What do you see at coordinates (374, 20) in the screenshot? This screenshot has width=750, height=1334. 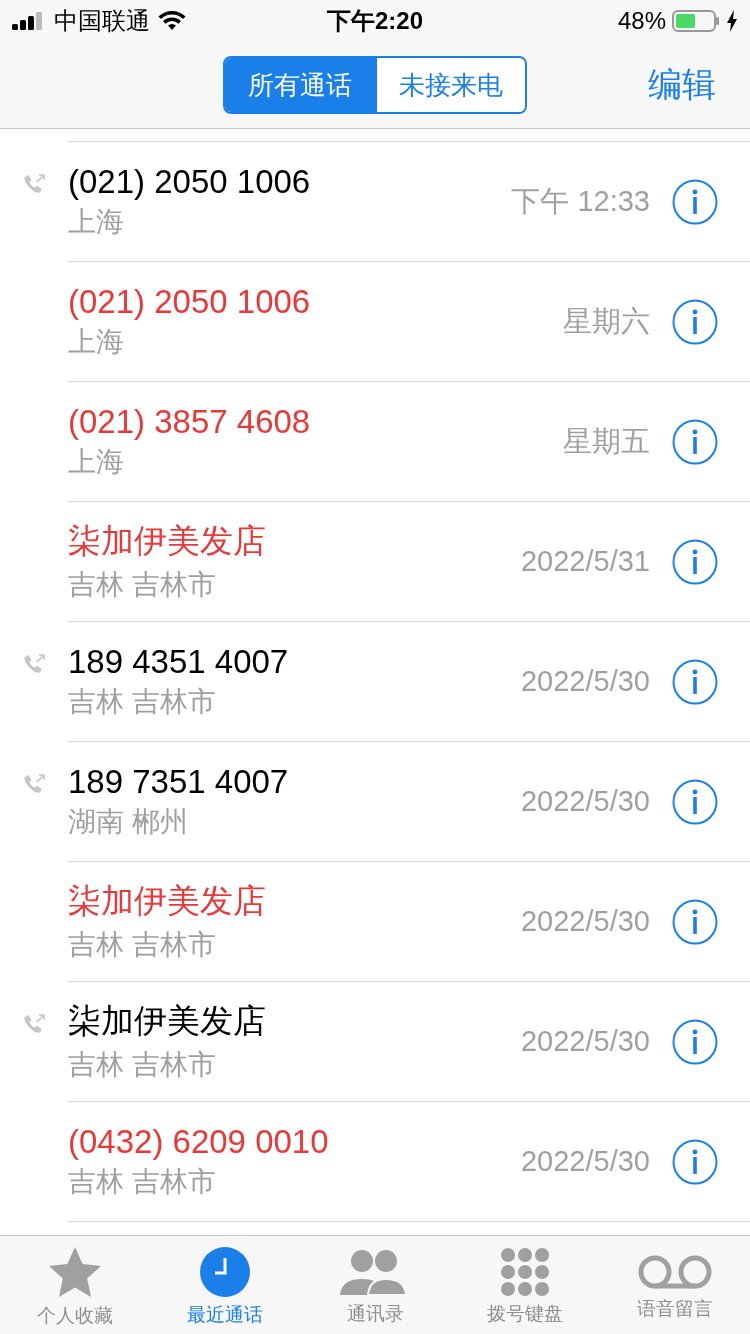 I see `status-time: 下午2:20` at bounding box center [374, 20].